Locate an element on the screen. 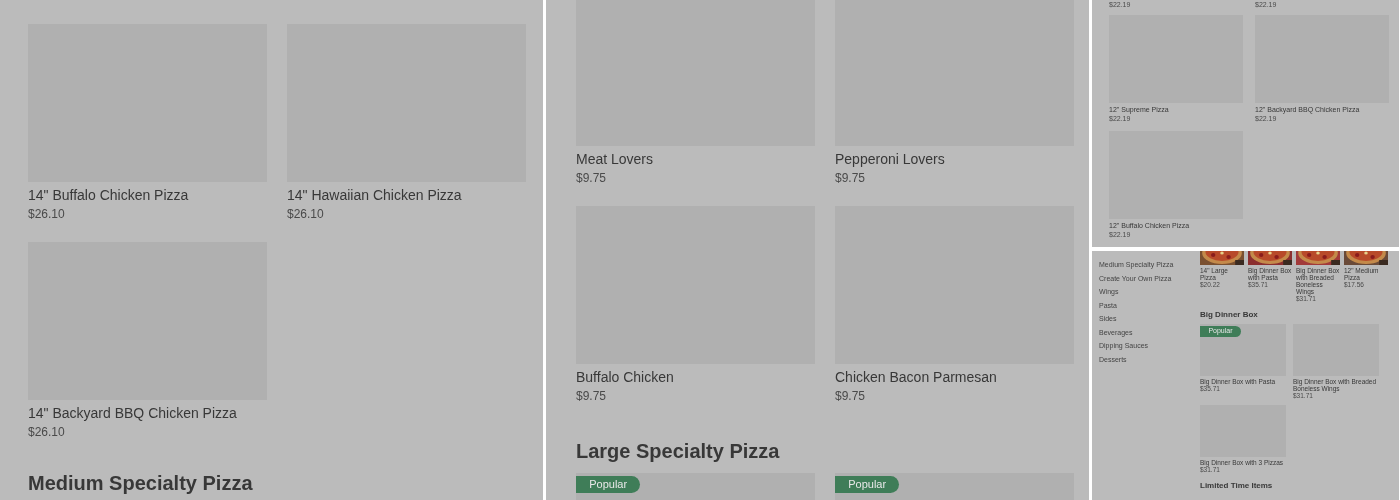 This screenshot has height=500, width=1400. item-name: Pepperoni Lovers is located at coordinates (890, 159).